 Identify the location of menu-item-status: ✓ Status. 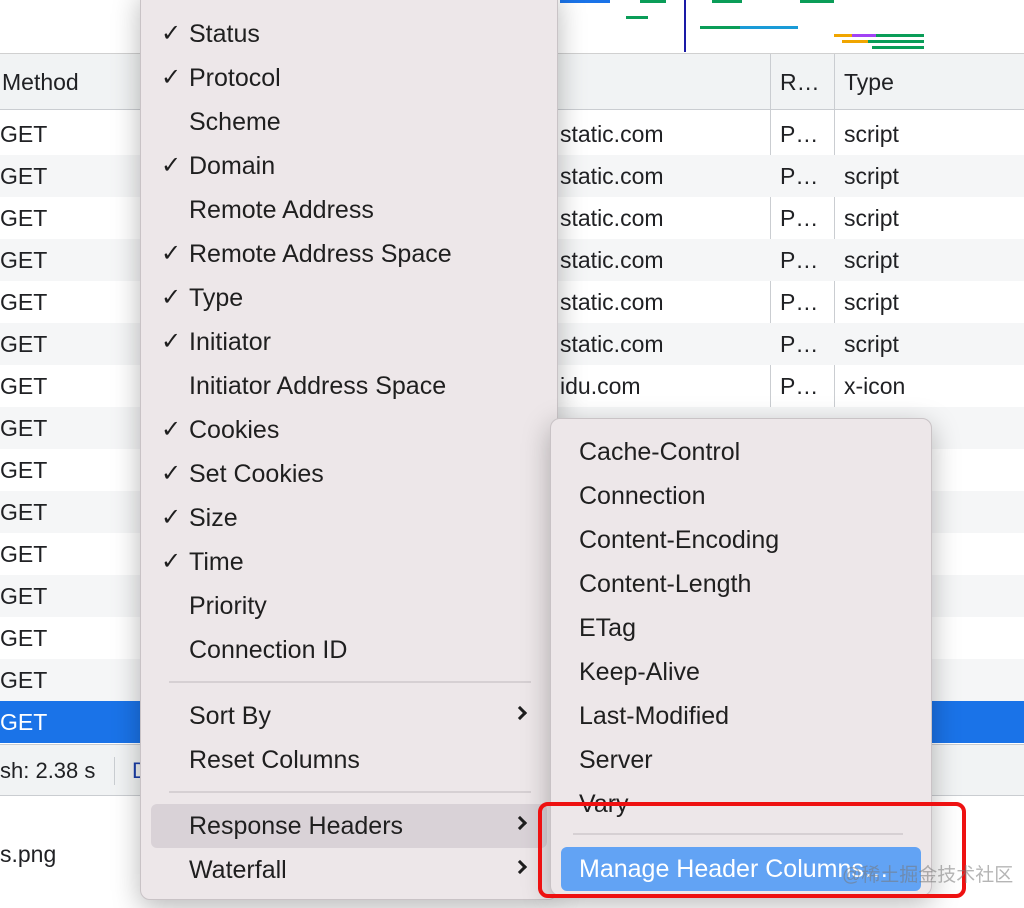
(350, 34).